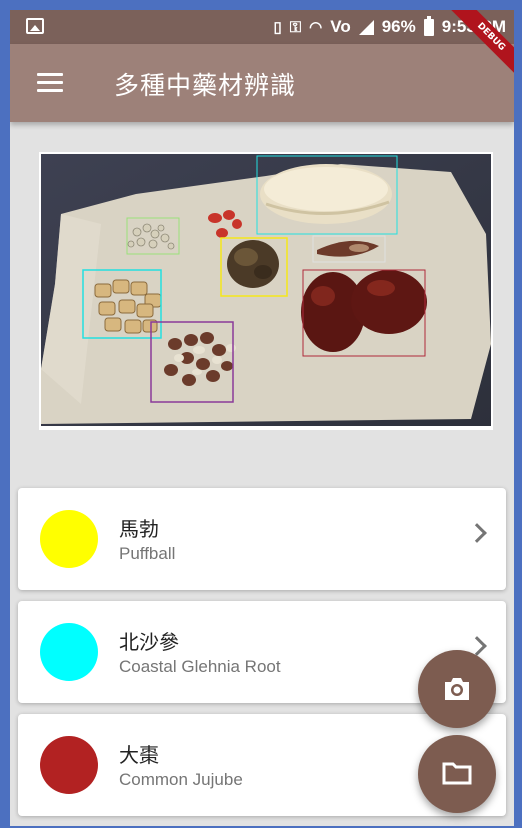 This screenshot has width=522, height=828. I want to click on gallery-button, so click(457, 774).